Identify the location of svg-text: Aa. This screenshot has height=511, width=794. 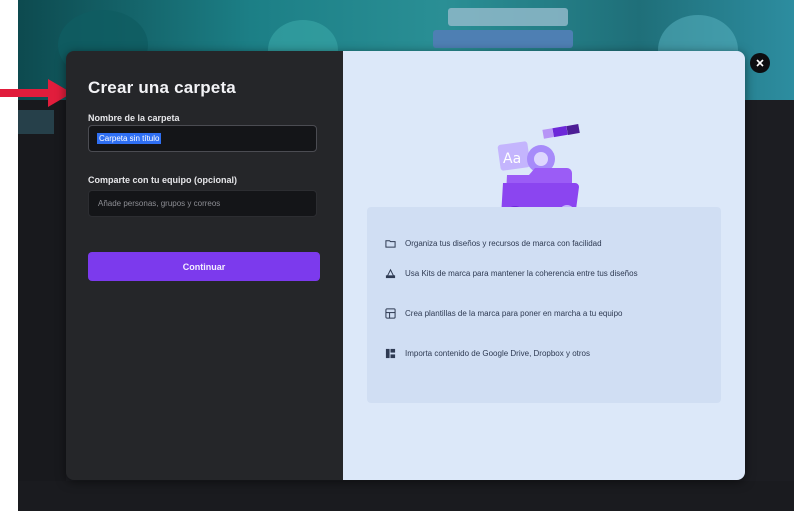
(512, 159).